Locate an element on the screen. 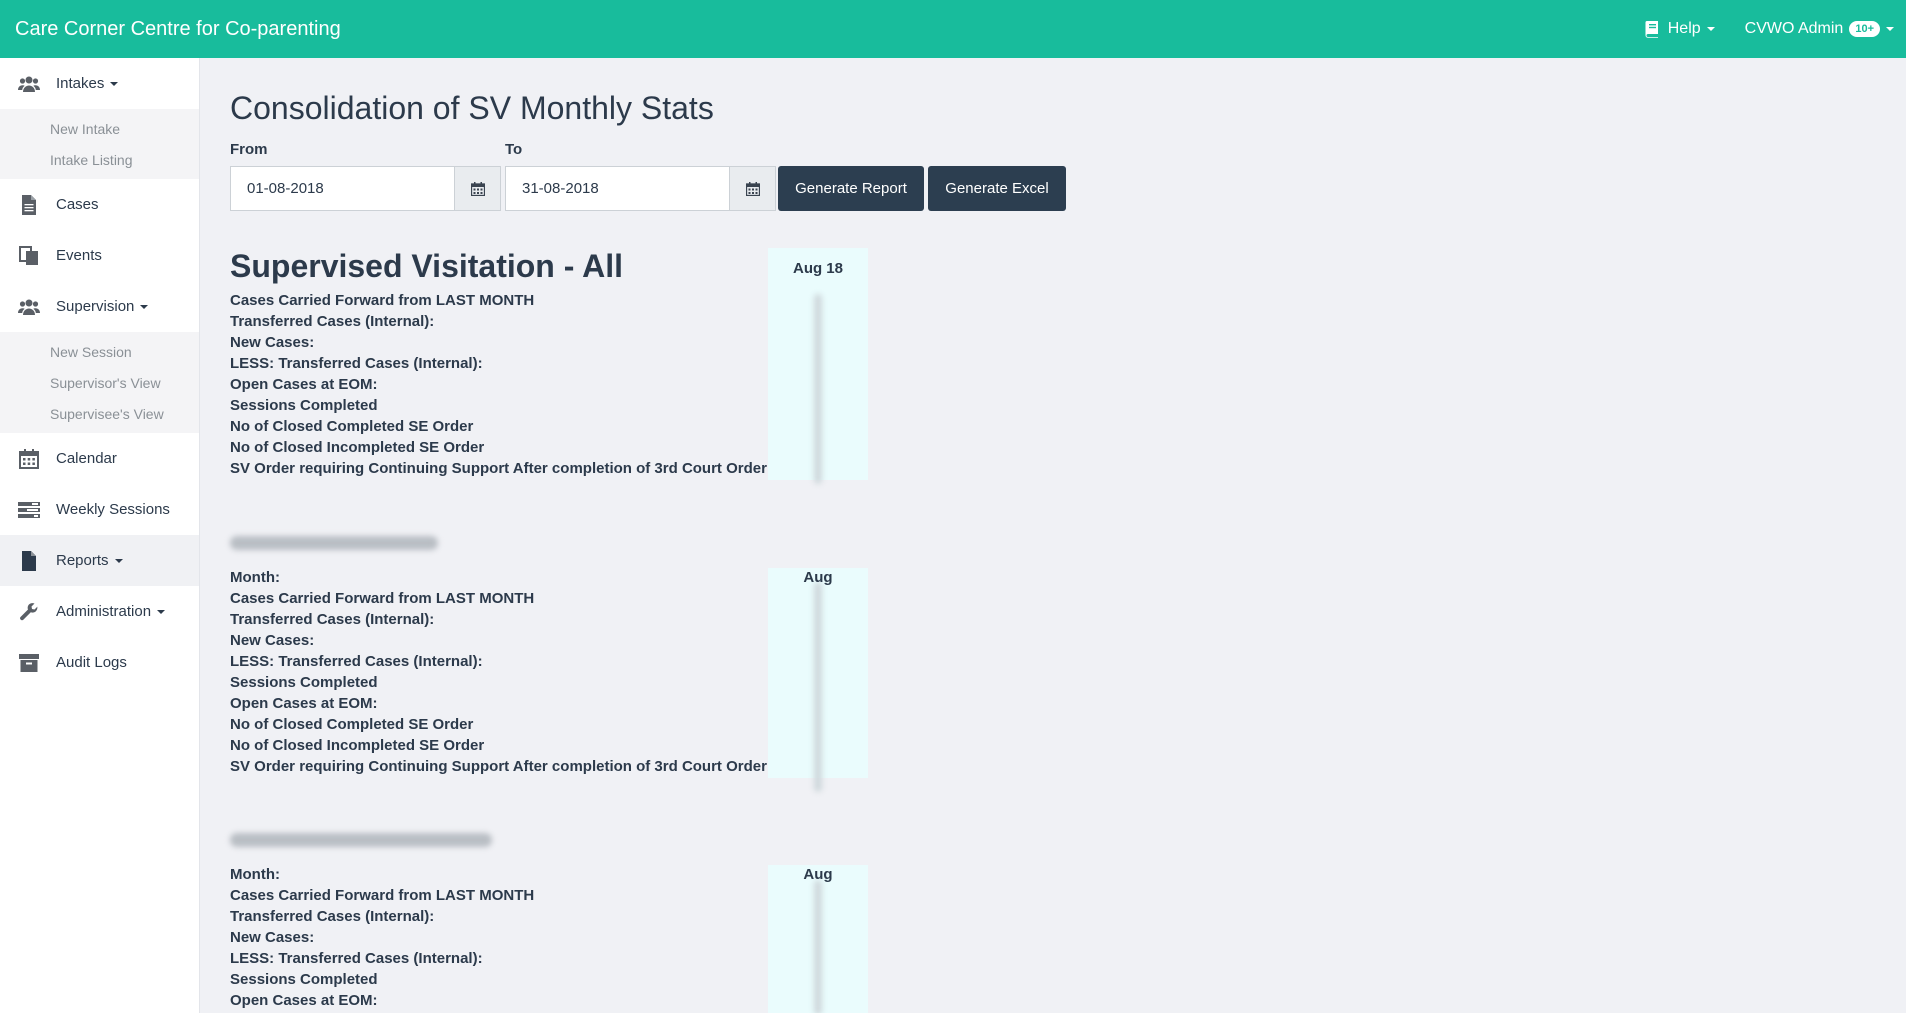 Image resolution: width=1906 pixels, height=1013 pixels. from-calendar-button is located at coordinates (478, 188).